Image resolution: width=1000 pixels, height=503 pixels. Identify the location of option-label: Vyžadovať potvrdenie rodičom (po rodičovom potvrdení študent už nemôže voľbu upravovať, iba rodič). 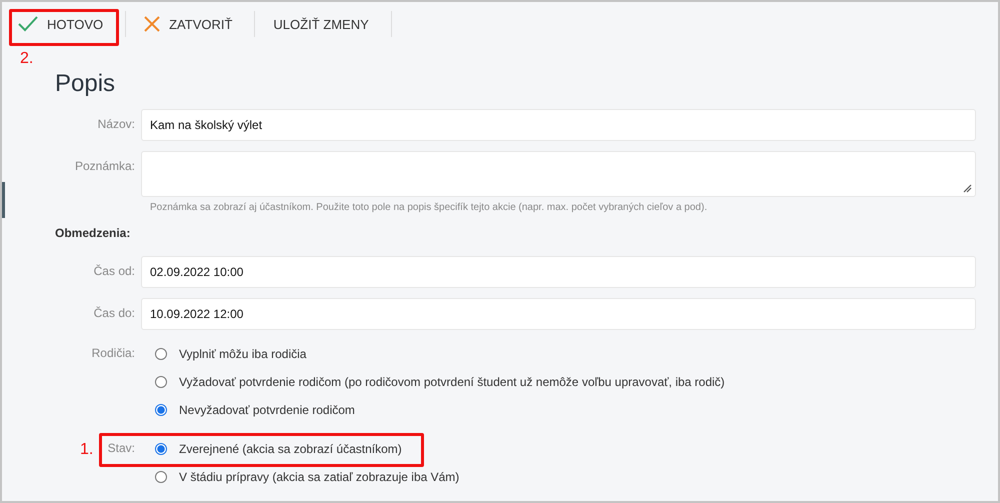
(452, 382).